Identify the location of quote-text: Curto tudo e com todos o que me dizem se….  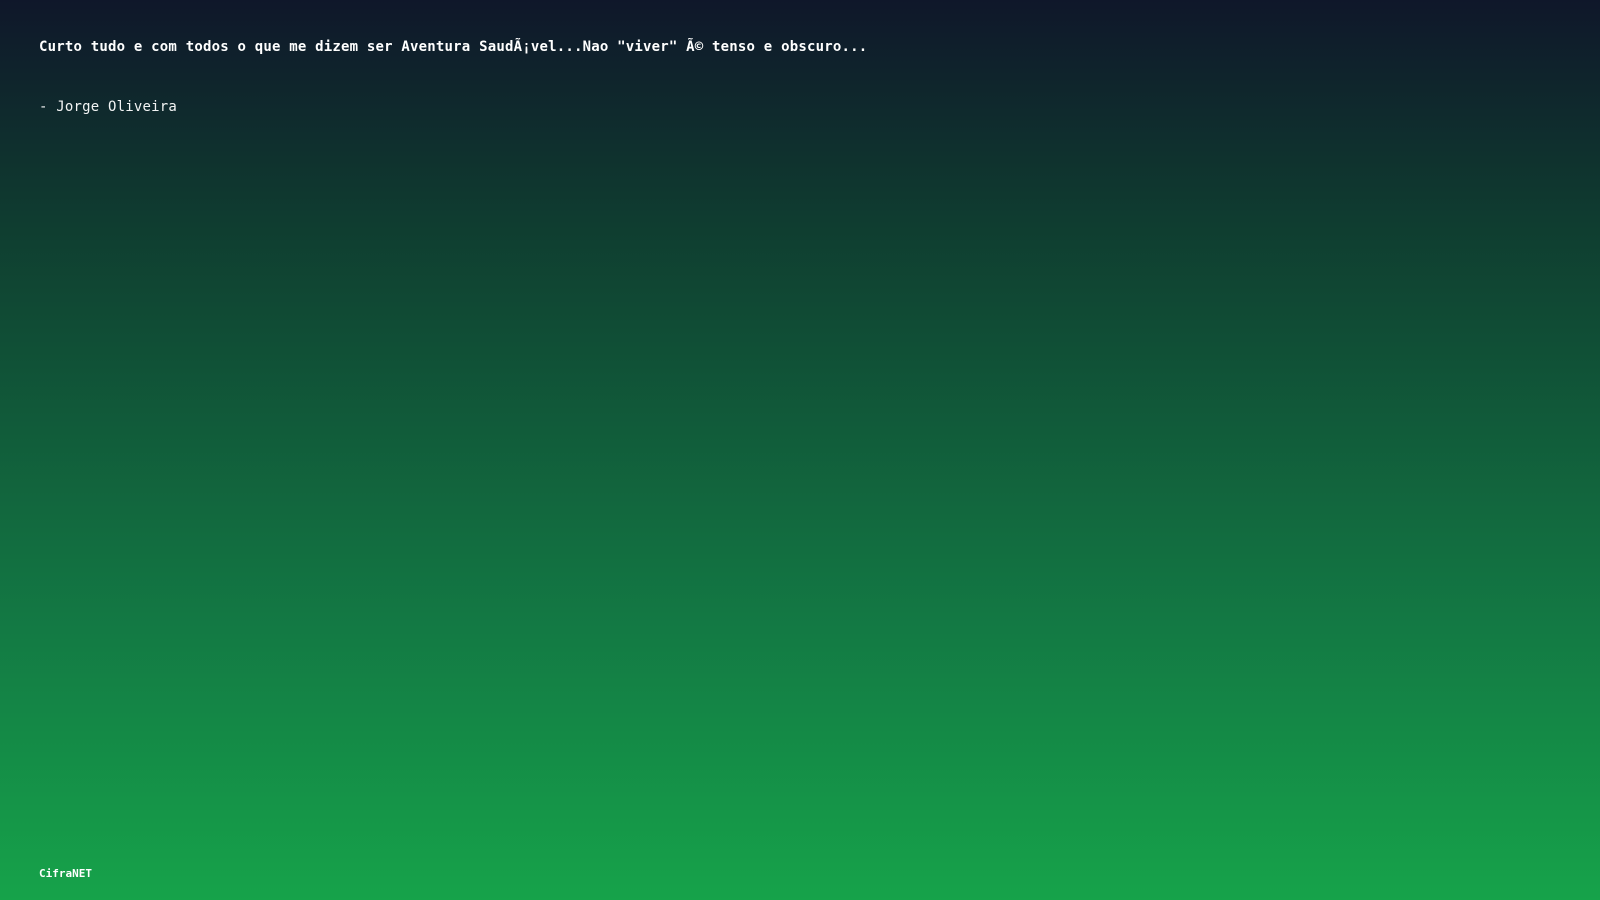
(453, 47).